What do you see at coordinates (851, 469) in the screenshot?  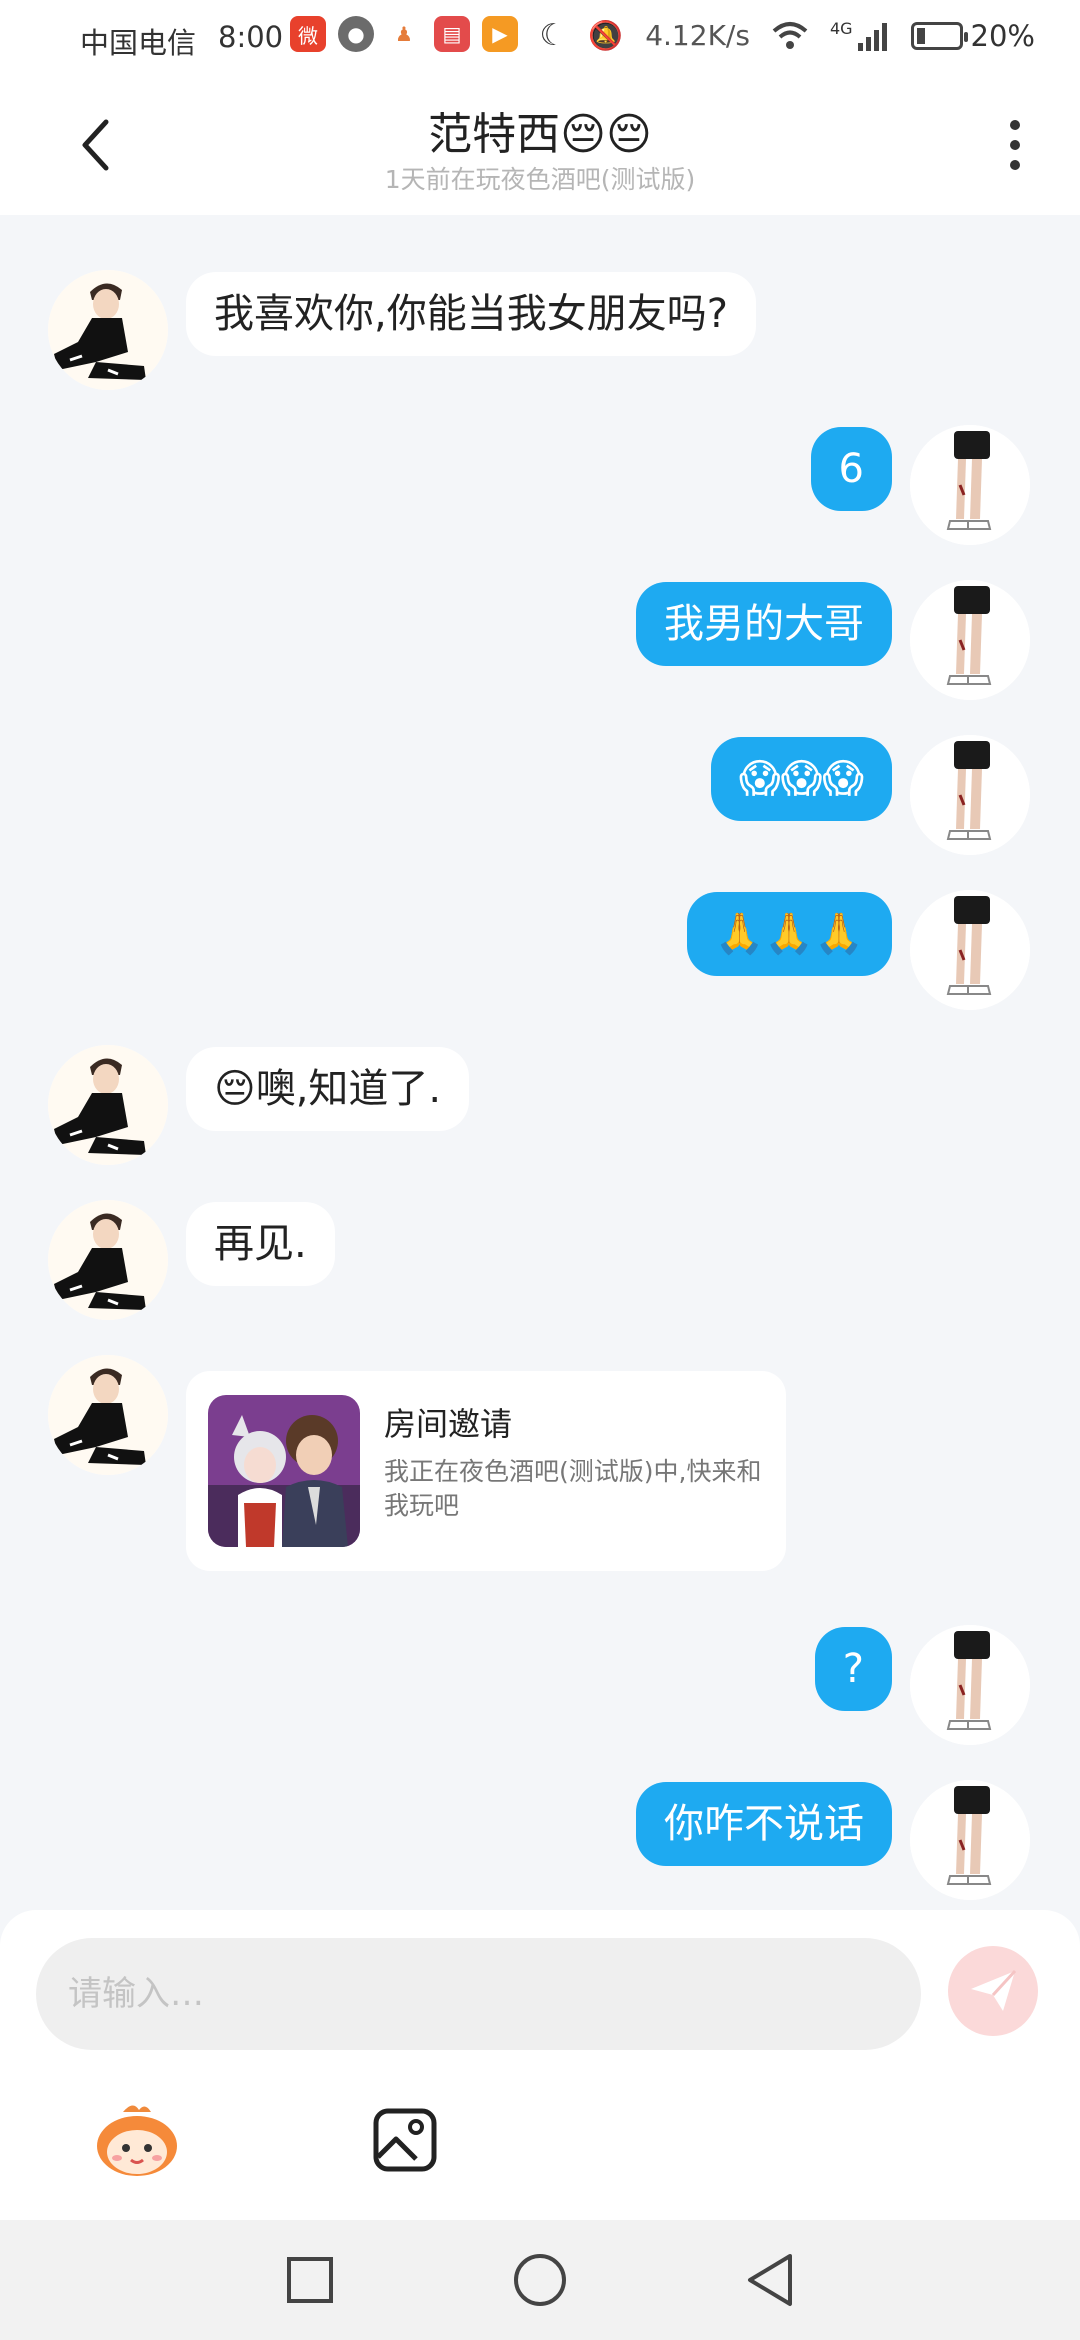 I see `message-bubble: 6` at bounding box center [851, 469].